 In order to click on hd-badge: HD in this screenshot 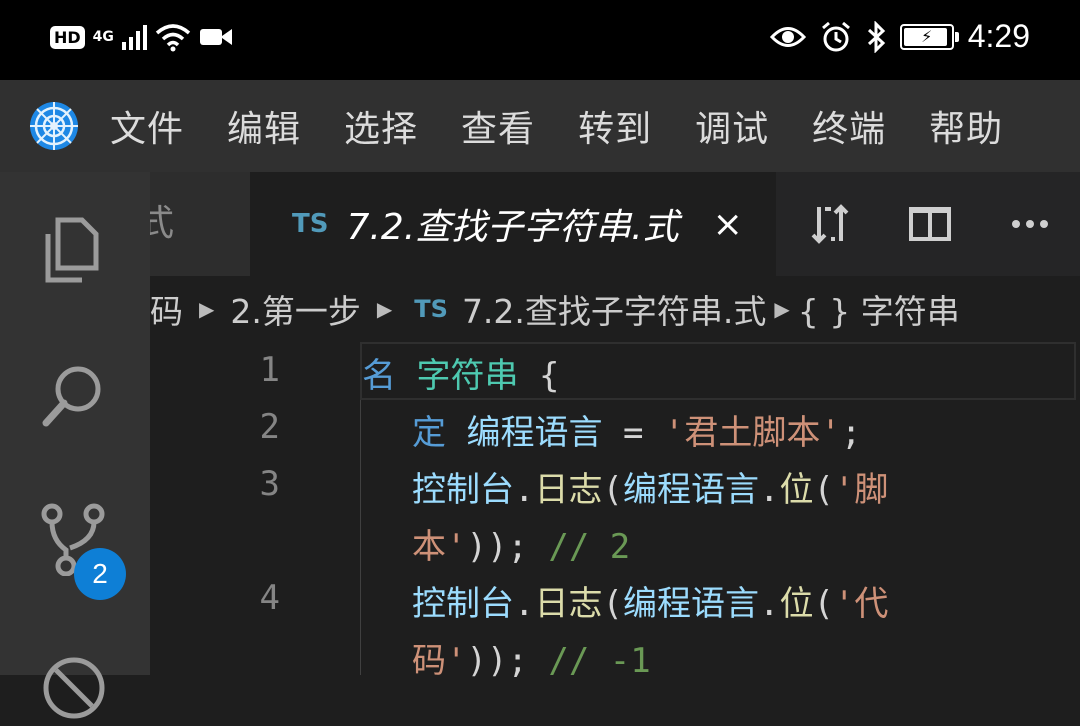, I will do `click(67, 37)`.